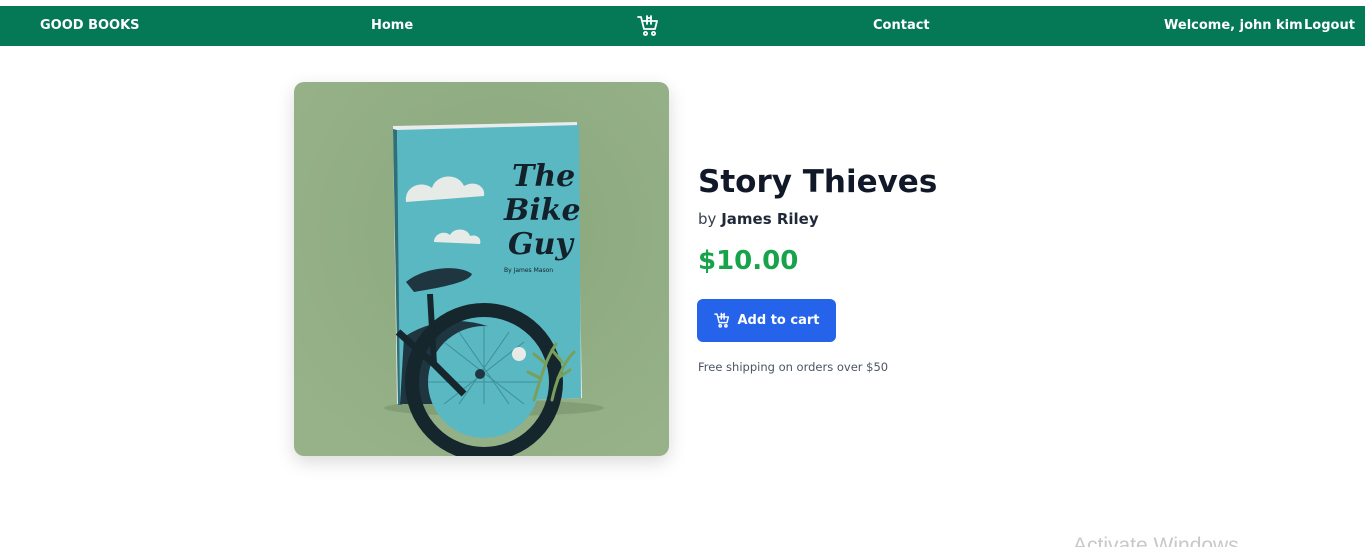 Image resolution: width=1365 pixels, height=547 pixels. I want to click on cover-title-line3: Guy, so click(541, 244).